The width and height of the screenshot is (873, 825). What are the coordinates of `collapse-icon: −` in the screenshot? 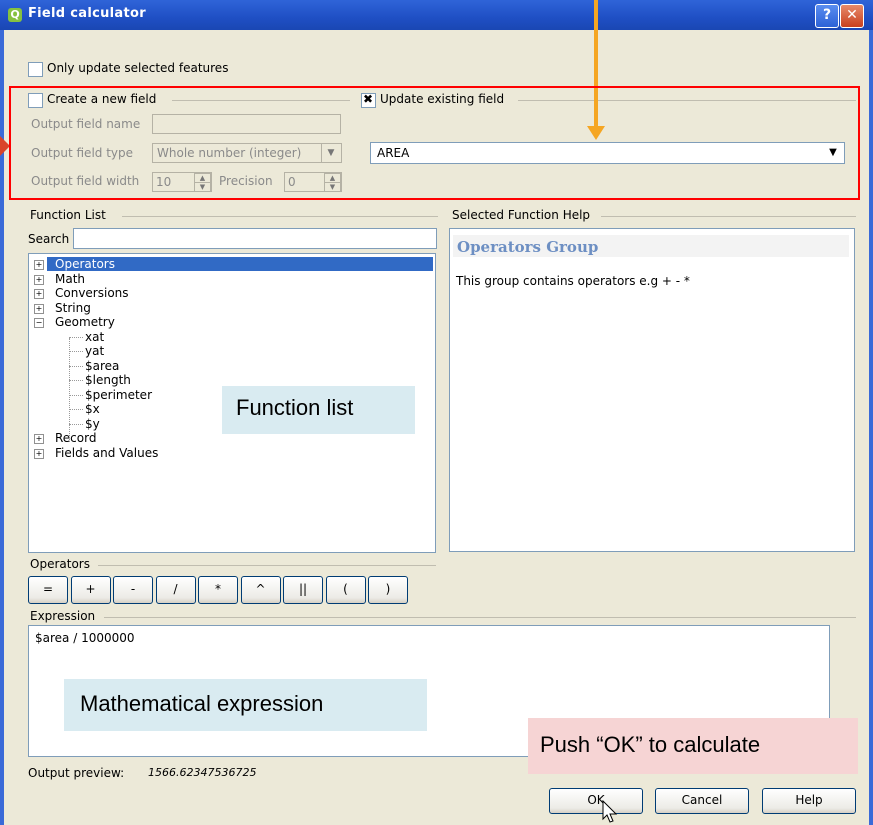 It's located at (39, 323).